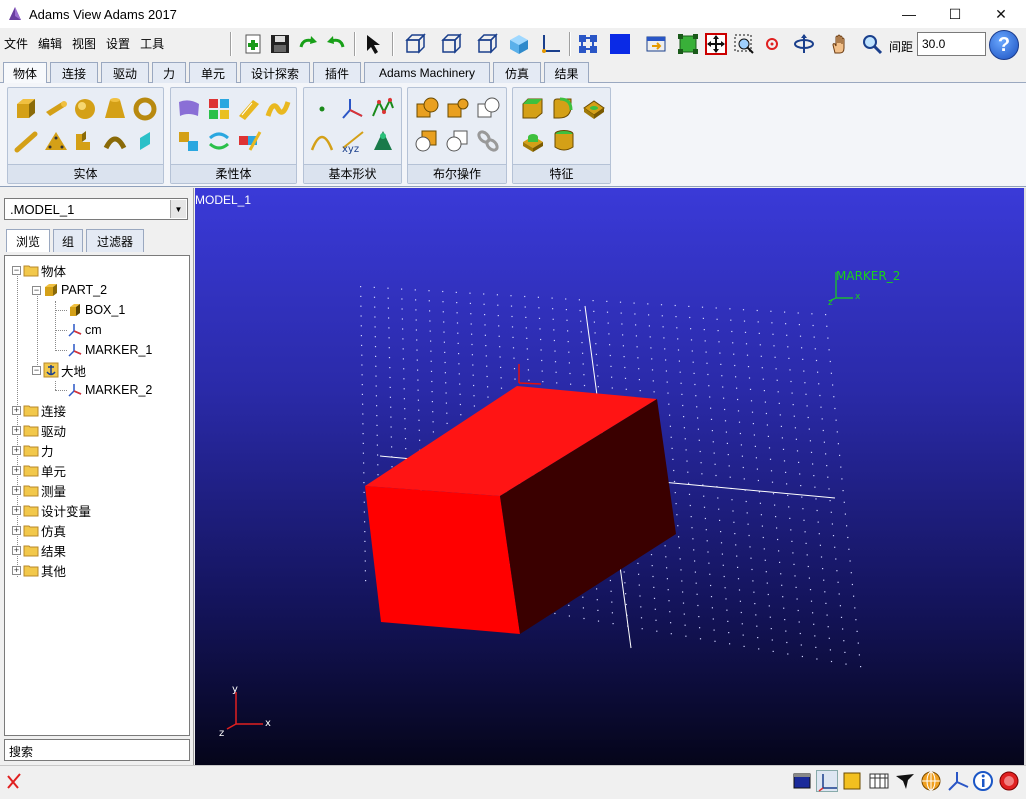 Image resolution: width=1026 pixels, height=799 pixels. What do you see at coordinates (28, 240) in the screenshot?
I see `tab-browse: 浏览` at bounding box center [28, 240].